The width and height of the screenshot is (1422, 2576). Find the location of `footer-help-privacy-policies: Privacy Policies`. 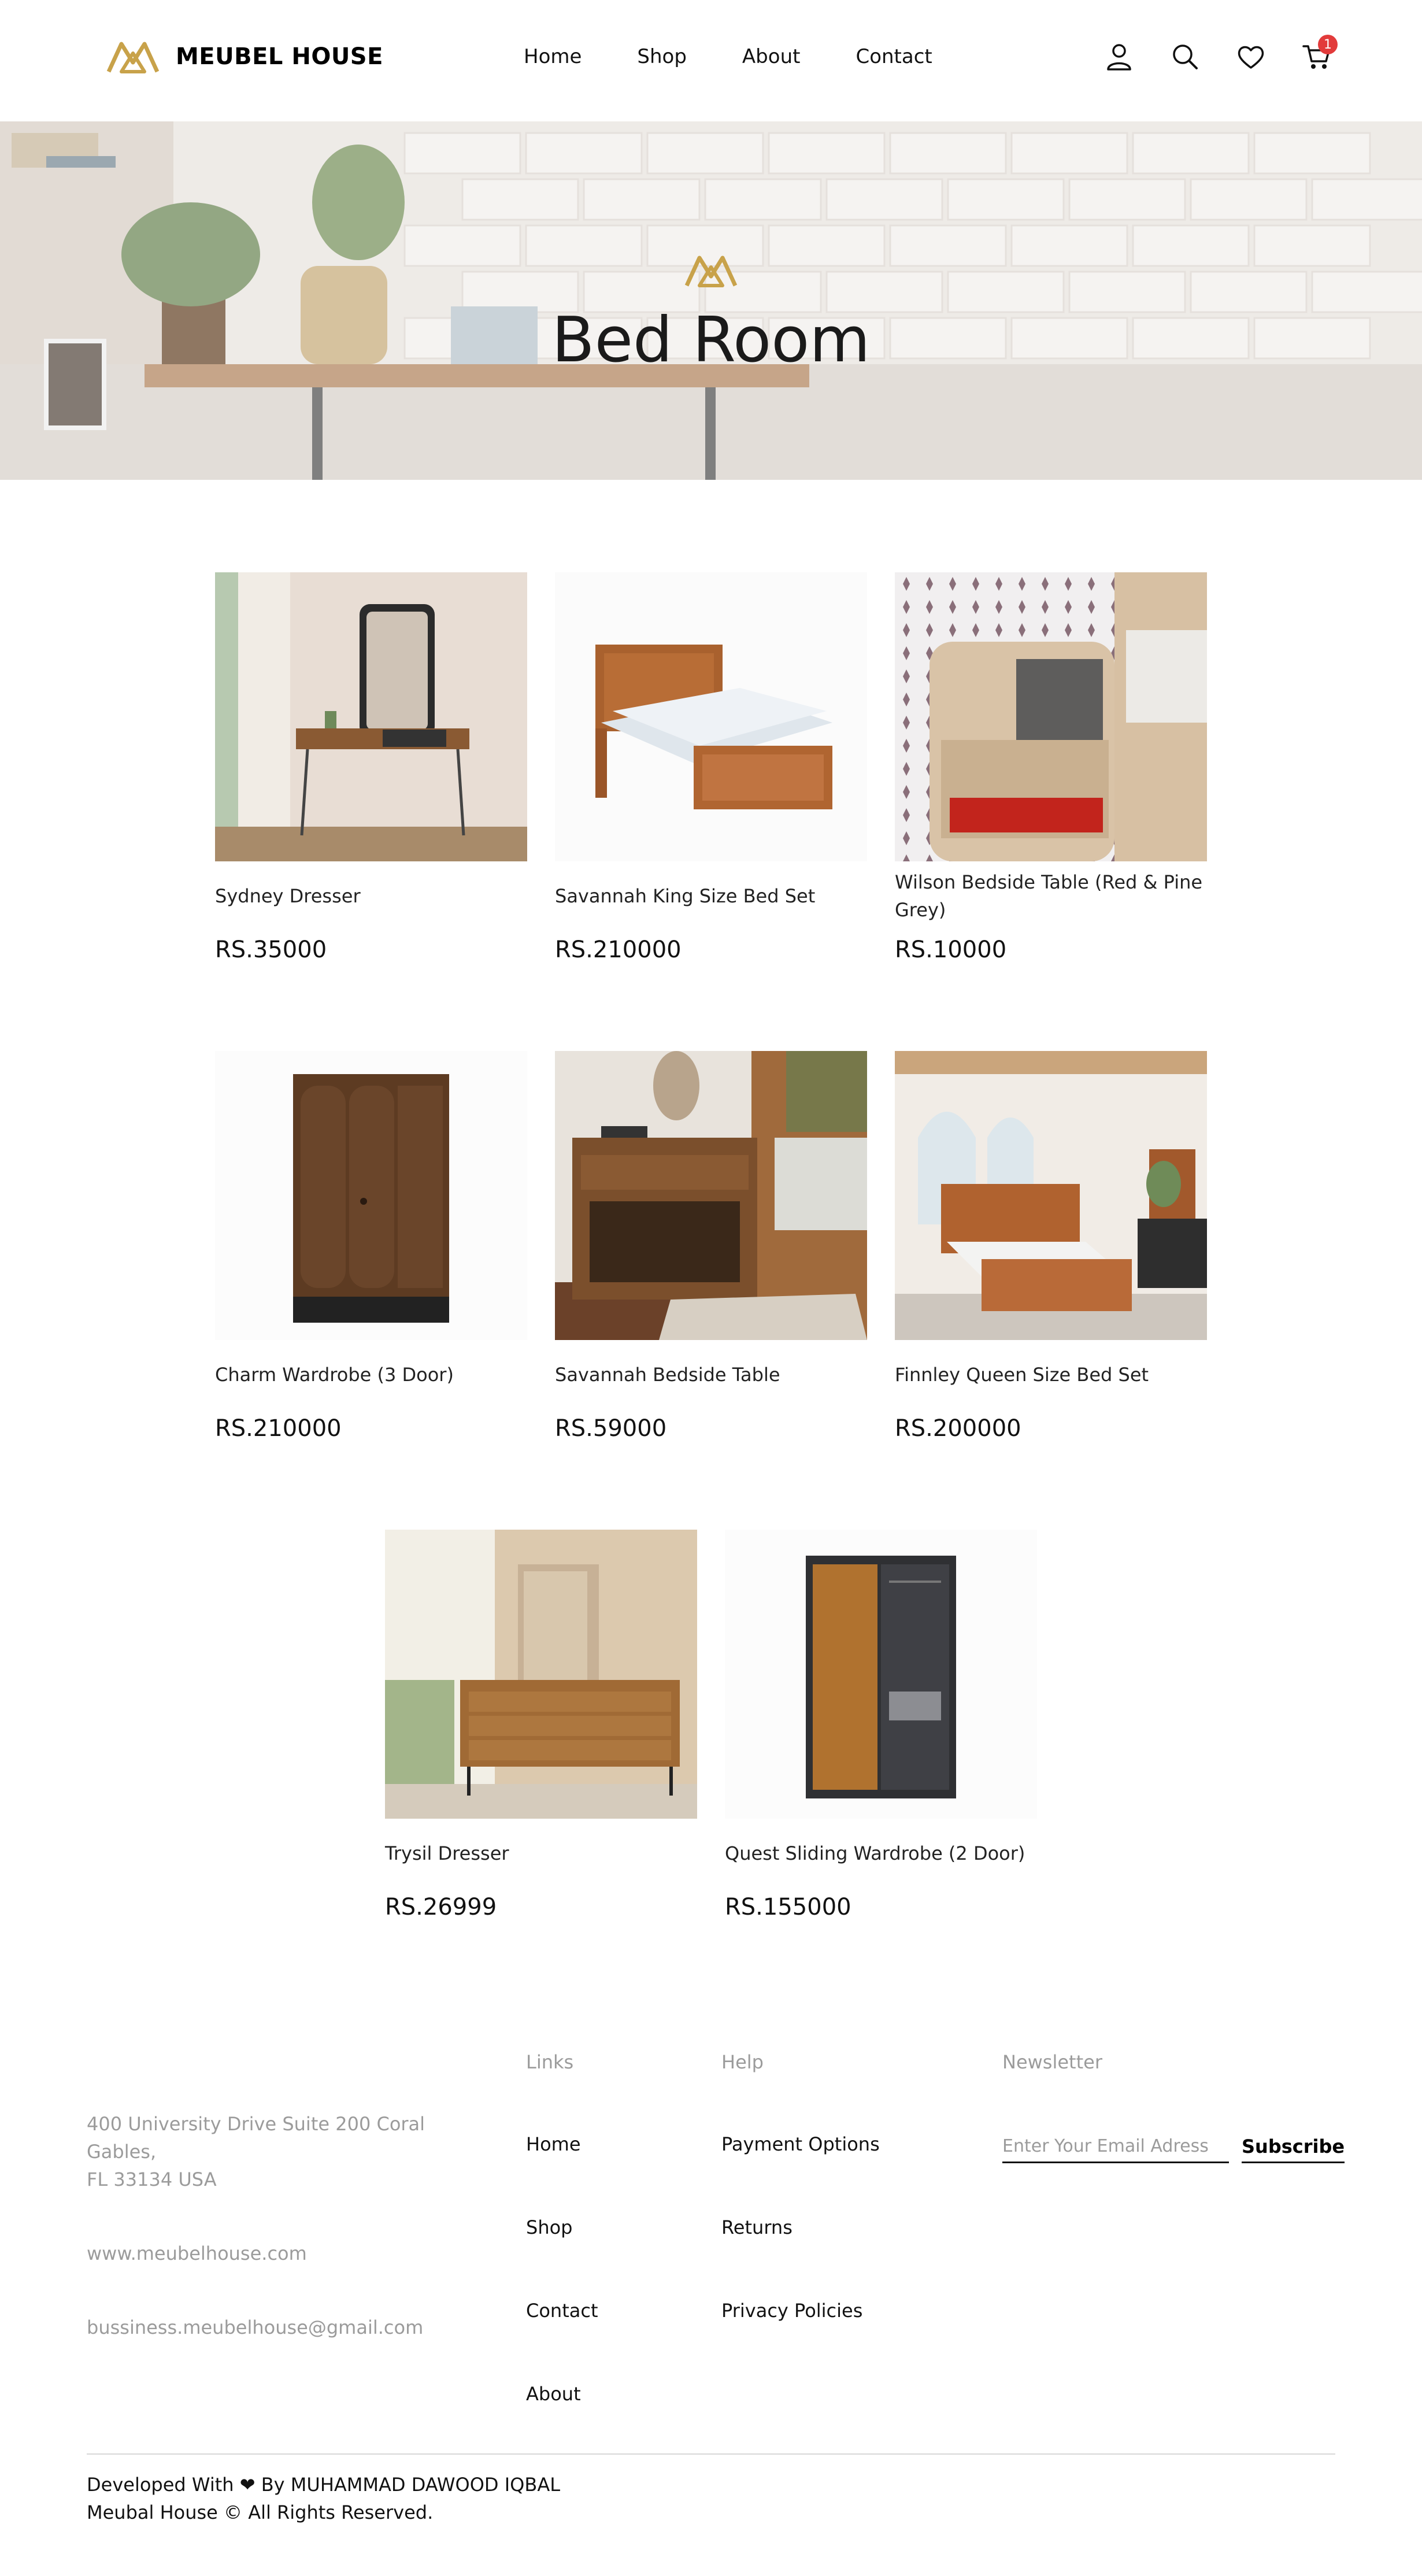

footer-help-privacy-policies: Privacy Policies is located at coordinates (791, 2311).